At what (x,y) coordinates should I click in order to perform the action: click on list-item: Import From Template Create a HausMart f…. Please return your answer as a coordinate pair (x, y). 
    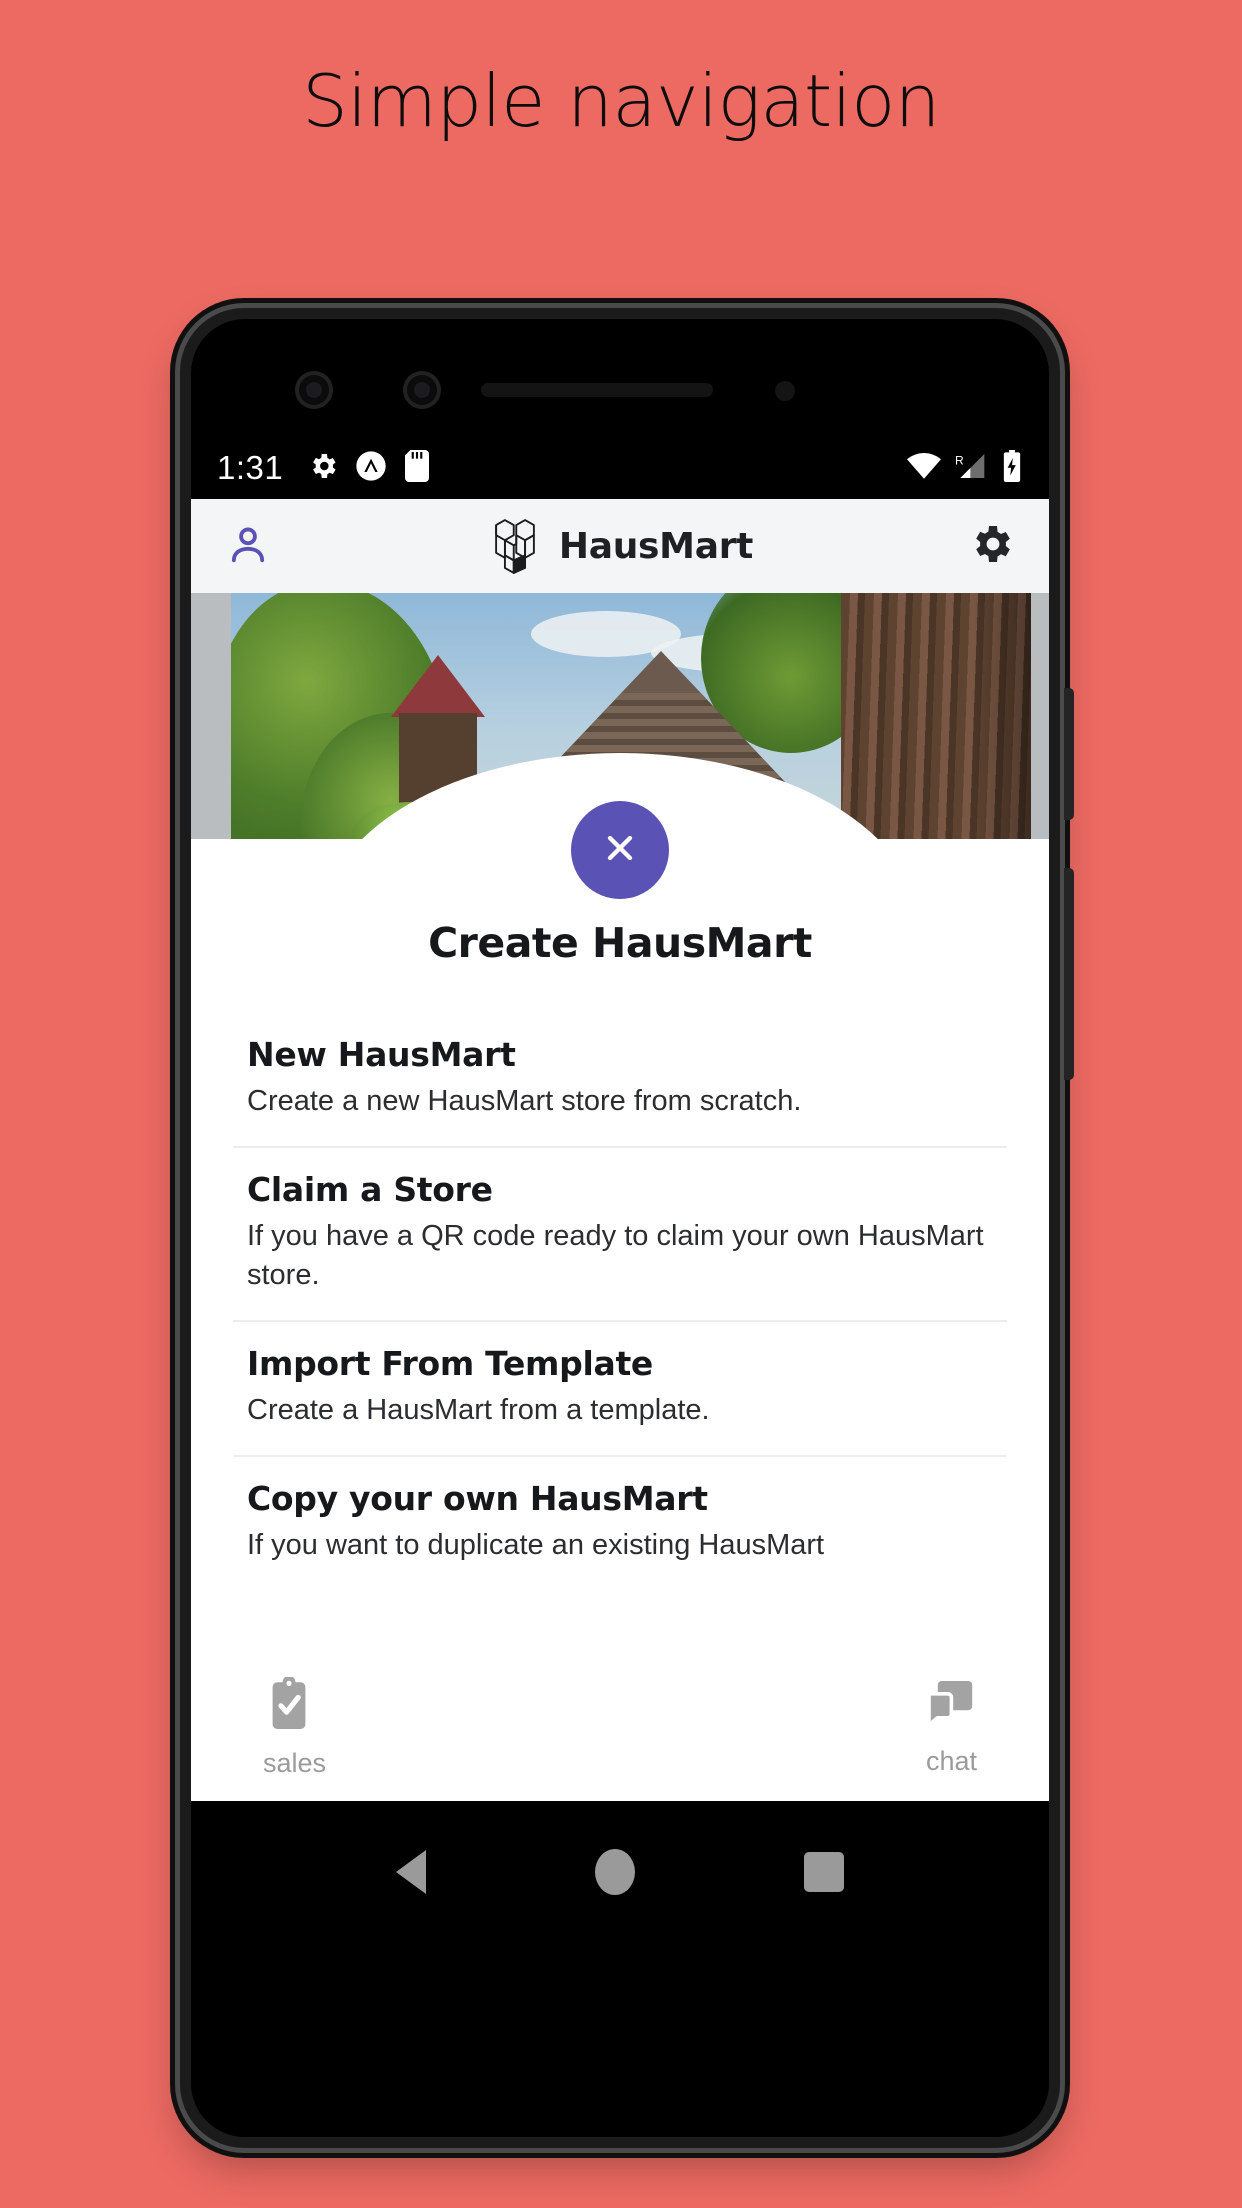
    Looking at the image, I should click on (620, 1390).